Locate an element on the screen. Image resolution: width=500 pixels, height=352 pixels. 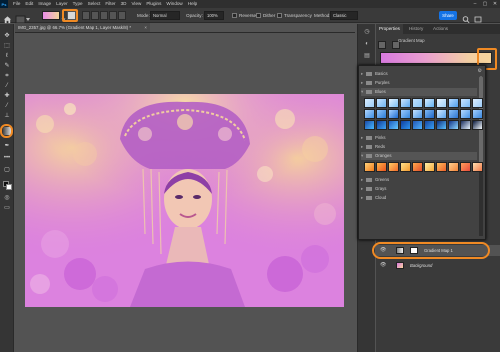
foreground-background-colors is located at coordinates (7, 185).